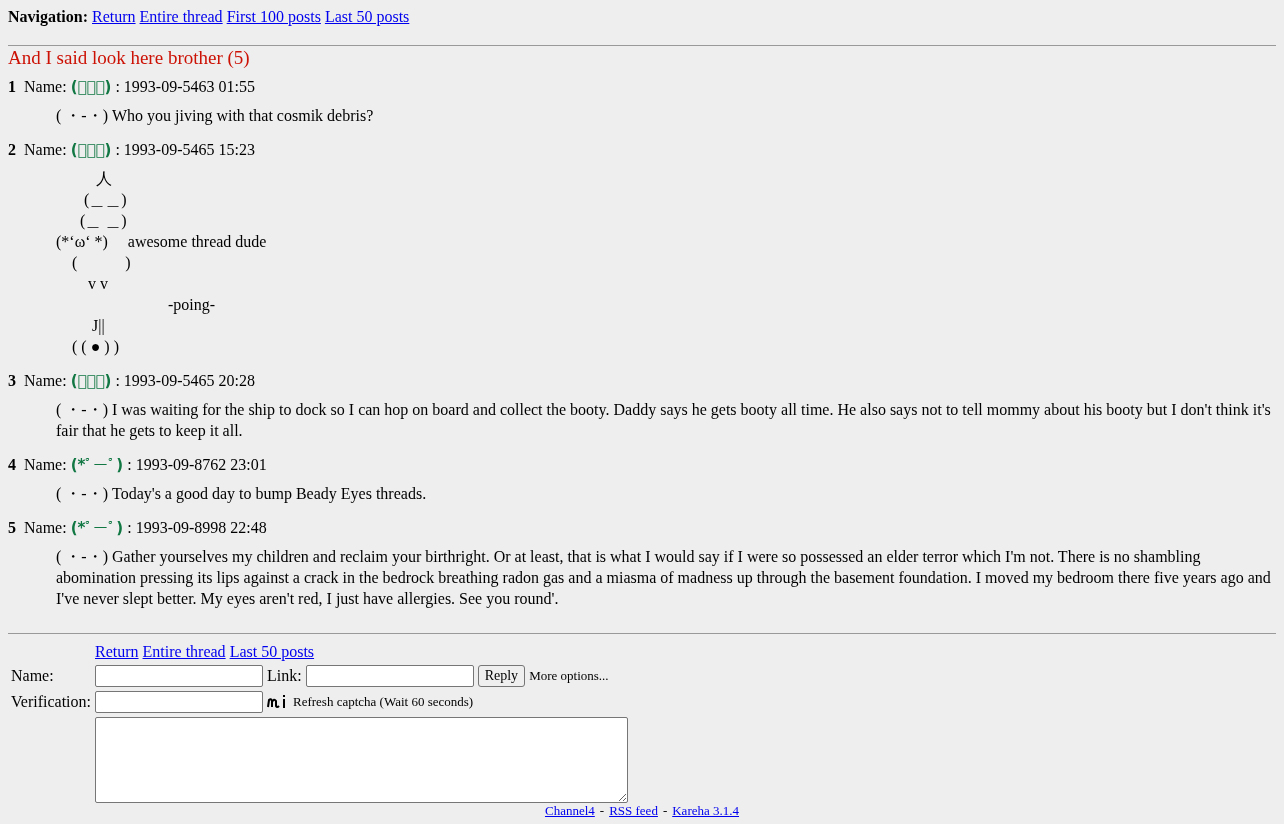  I want to click on message-field, so click(361, 760).